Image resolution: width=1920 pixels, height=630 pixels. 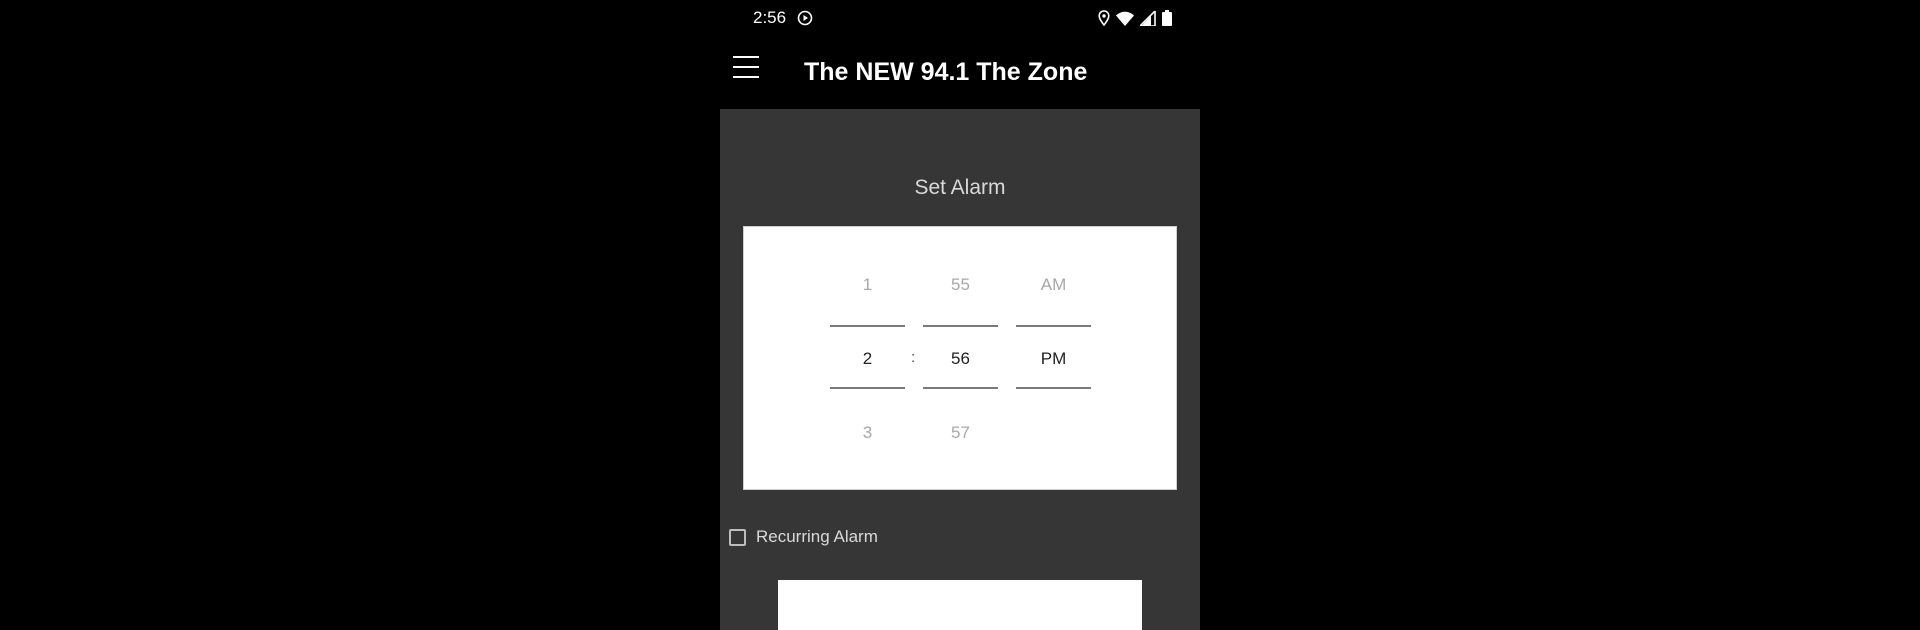 What do you see at coordinates (867, 433) in the screenshot?
I see `hour-next-value: 3` at bounding box center [867, 433].